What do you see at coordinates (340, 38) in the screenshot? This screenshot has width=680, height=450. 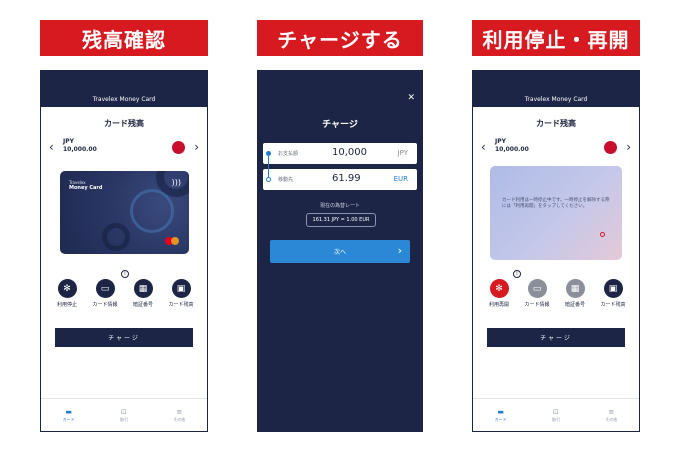 I see `banner-charge: チャージする` at bounding box center [340, 38].